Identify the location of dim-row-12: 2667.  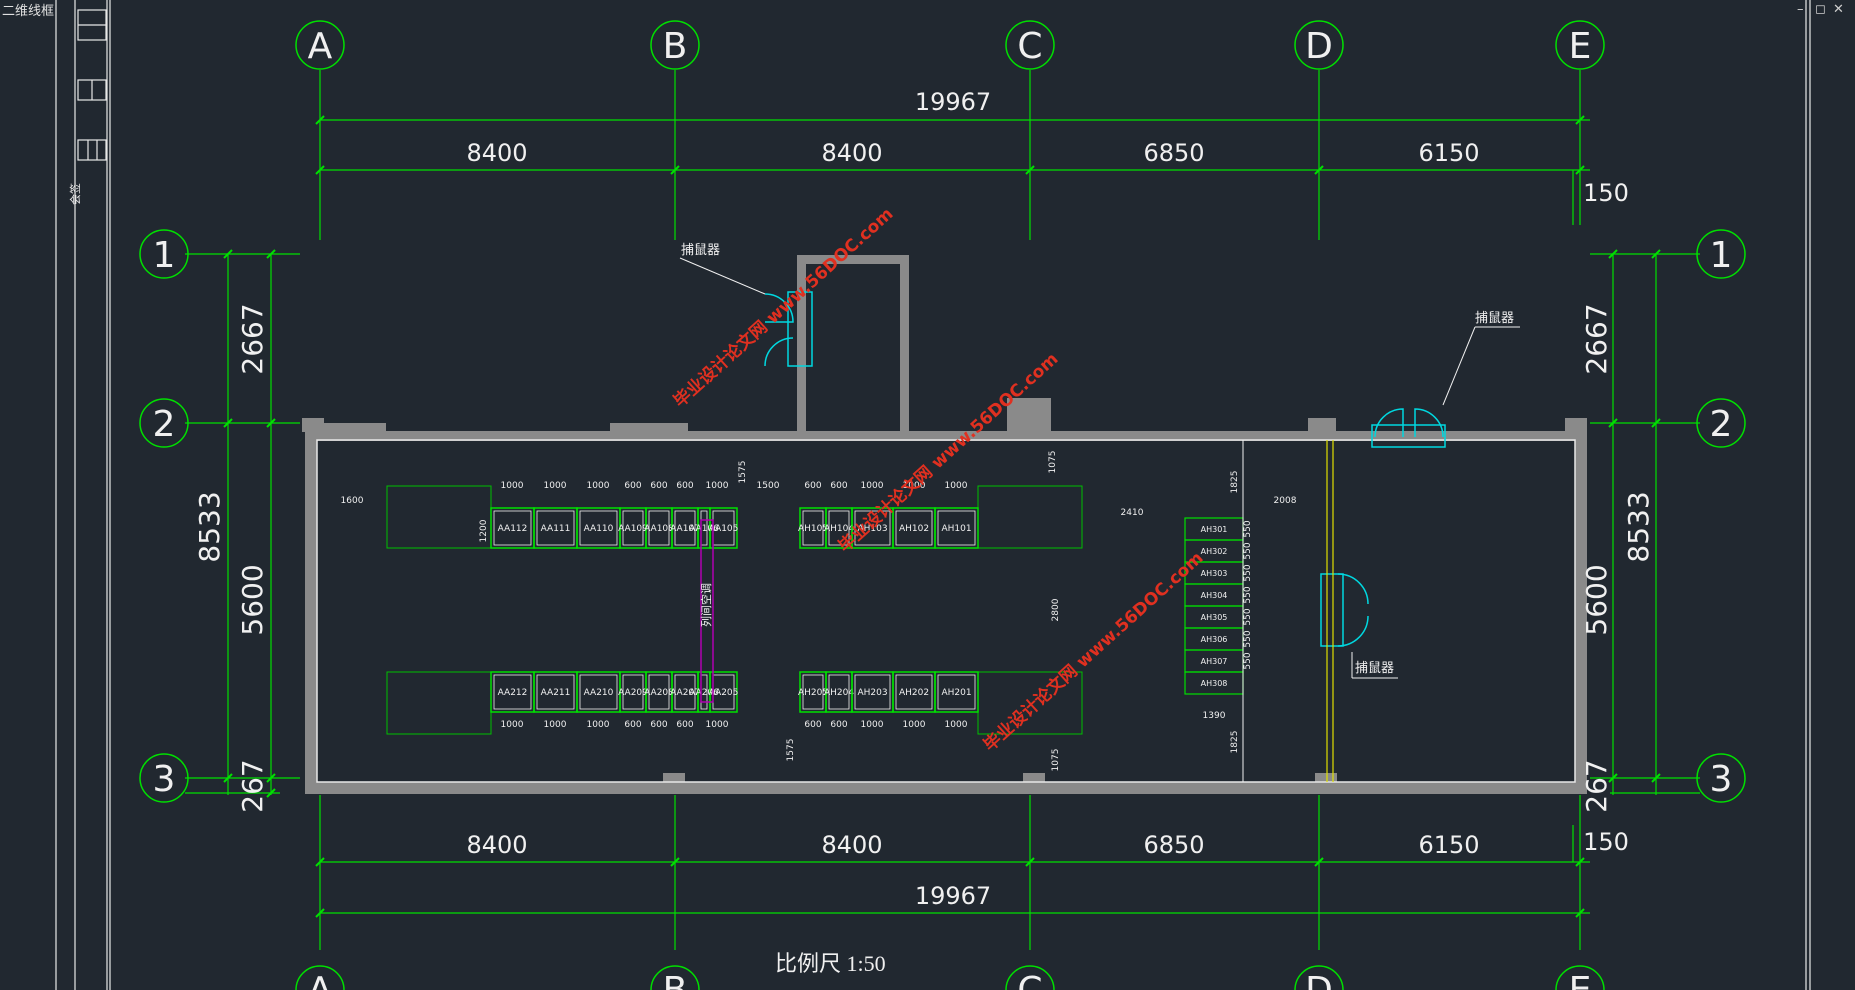
(252, 338).